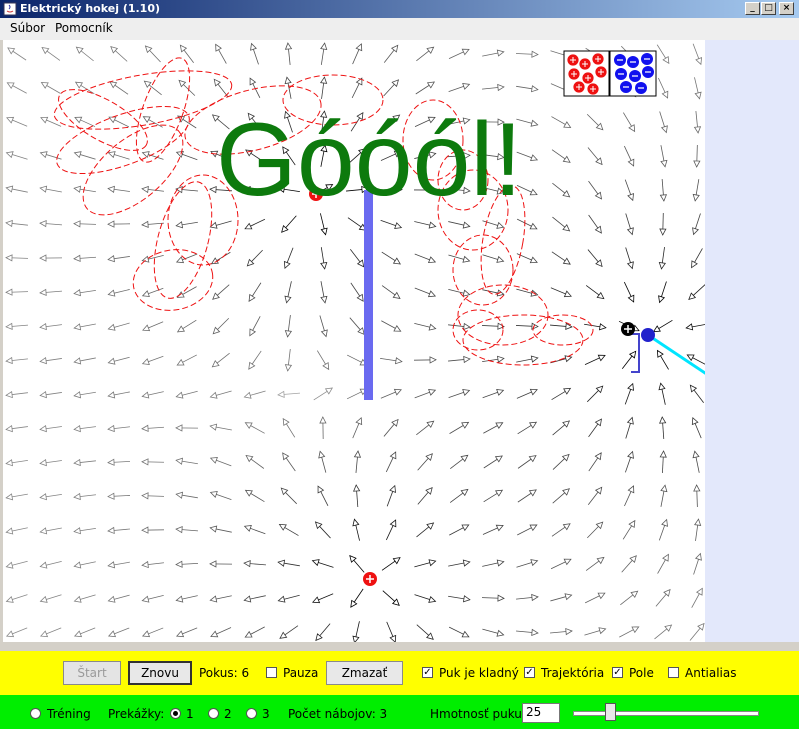 The height and width of the screenshot is (729, 799). What do you see at coordinates (586, 73) in the screenshot?
I see `positive-charge-bin` at bounding box center [586, 73].